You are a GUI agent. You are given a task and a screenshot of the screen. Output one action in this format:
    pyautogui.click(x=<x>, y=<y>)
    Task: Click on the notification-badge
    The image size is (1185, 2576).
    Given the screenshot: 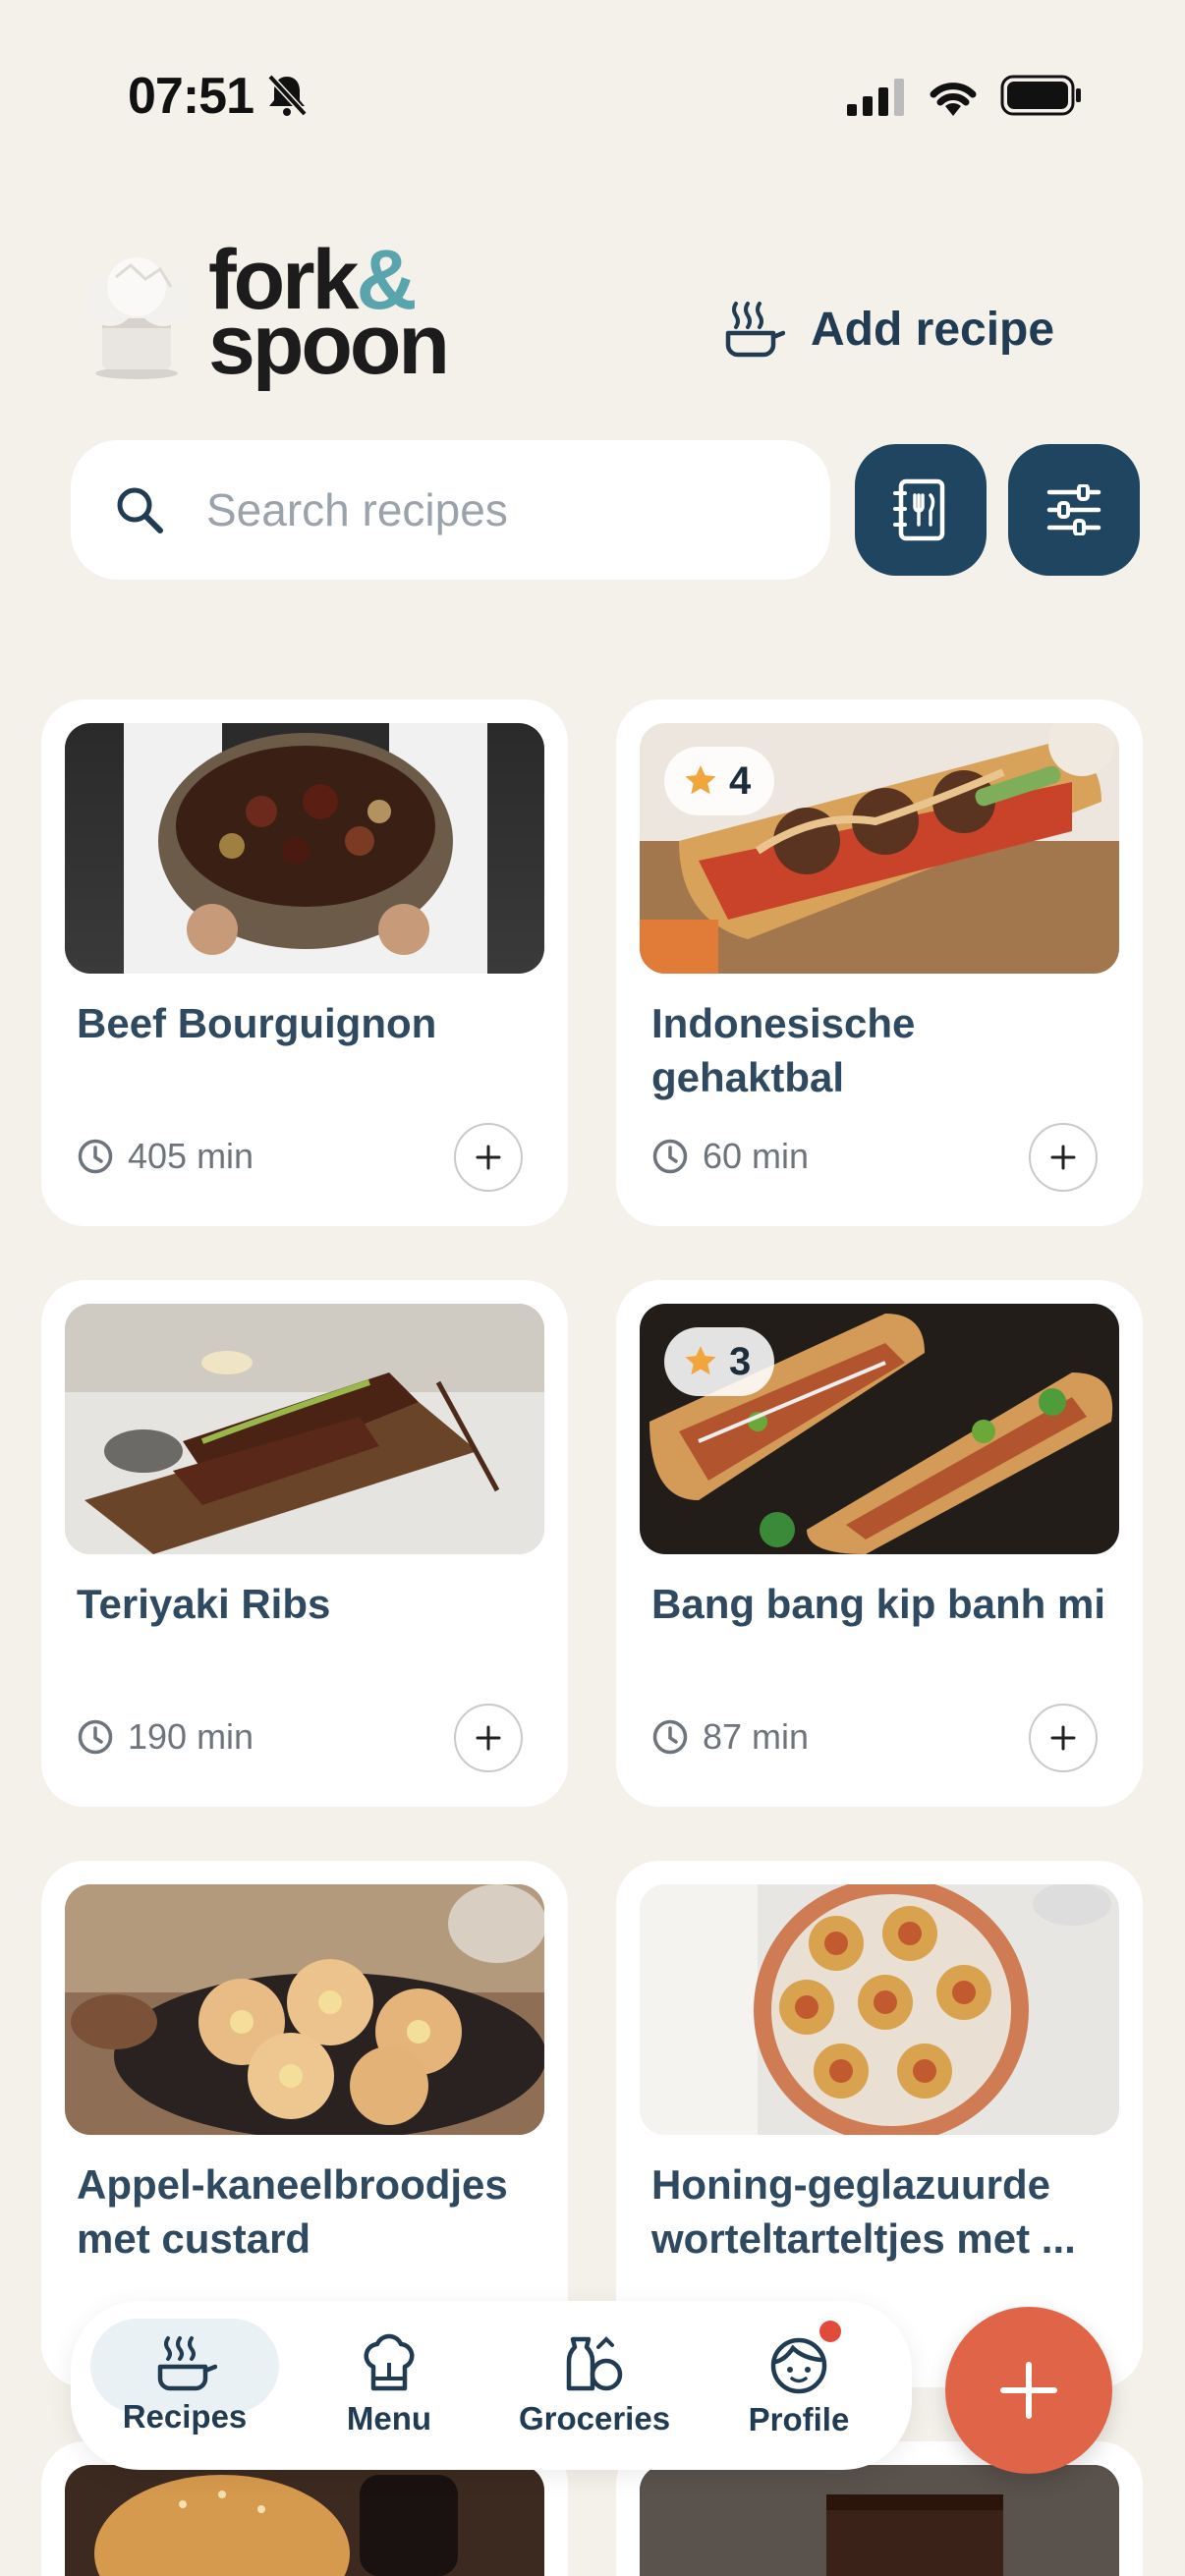 What is the action you would take?
    pyautogui.click(x=830, y=2331)
    